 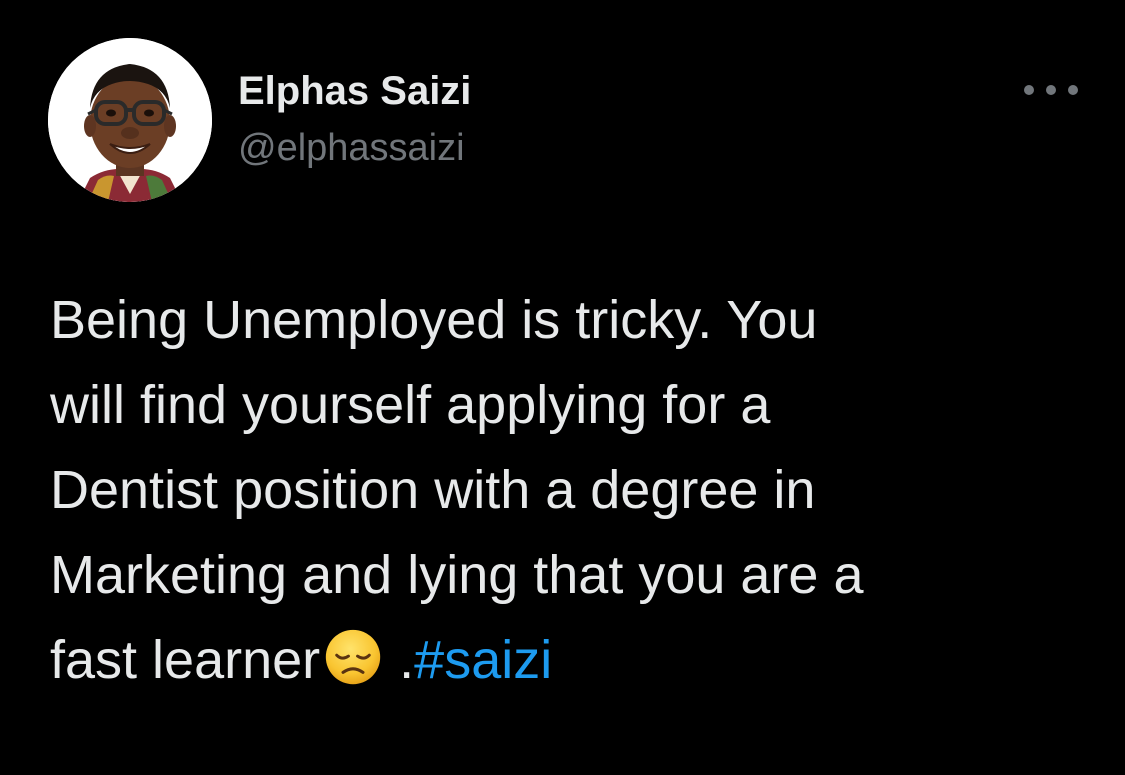 What do you see at coordinates (185, 660) in the screenshot?
I see `tweet-last-line-text: fast learner` at bounding box center [185, 660].